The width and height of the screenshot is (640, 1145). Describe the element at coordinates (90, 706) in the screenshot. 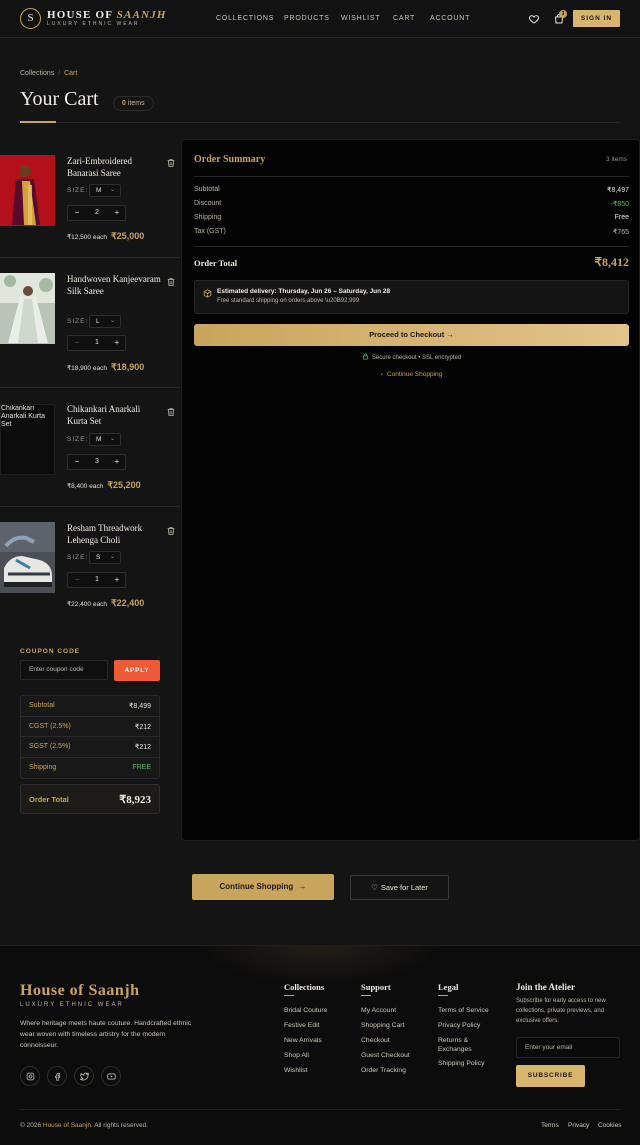

I see `breakdown-row: Subtotal ₹8,499` at that location.